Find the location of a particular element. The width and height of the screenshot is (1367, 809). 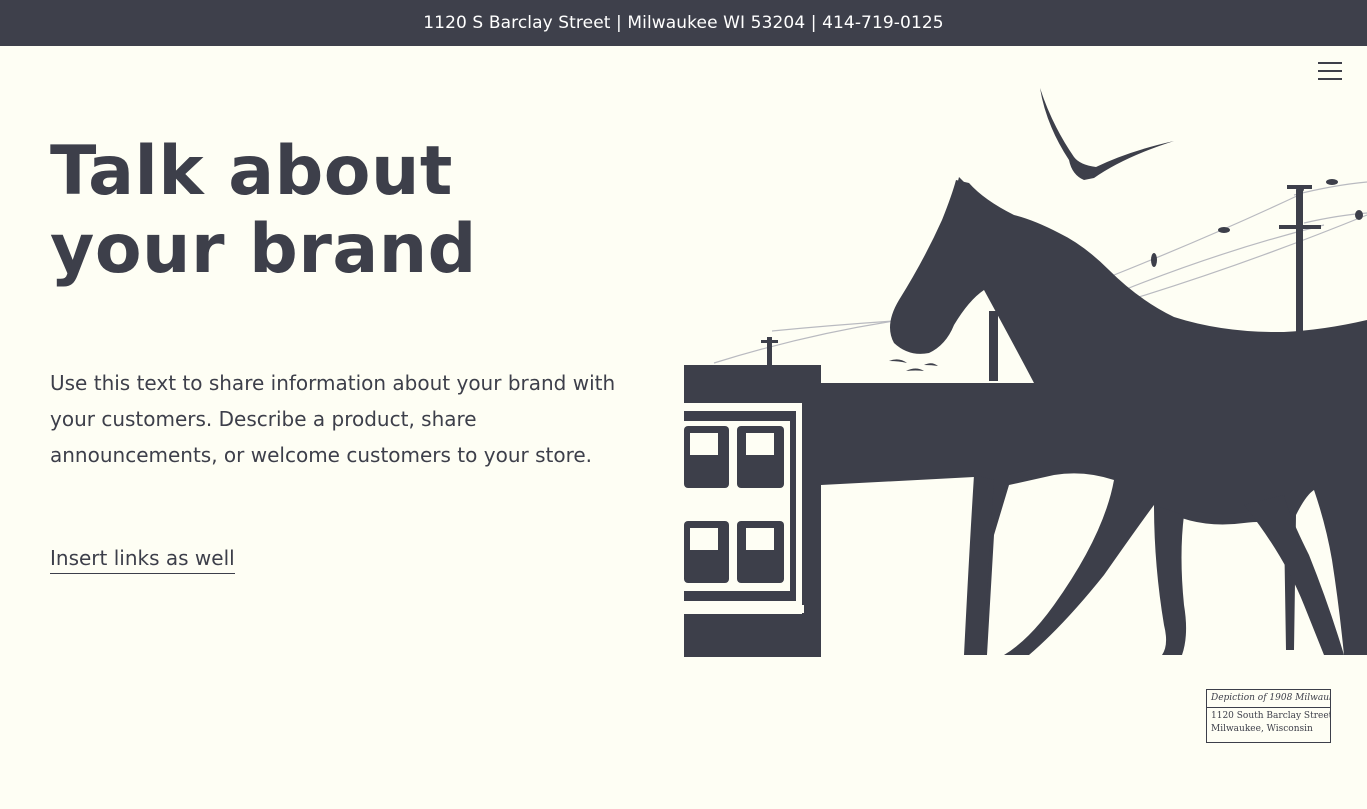

perched-birds is located at coordinates (1257, 223).